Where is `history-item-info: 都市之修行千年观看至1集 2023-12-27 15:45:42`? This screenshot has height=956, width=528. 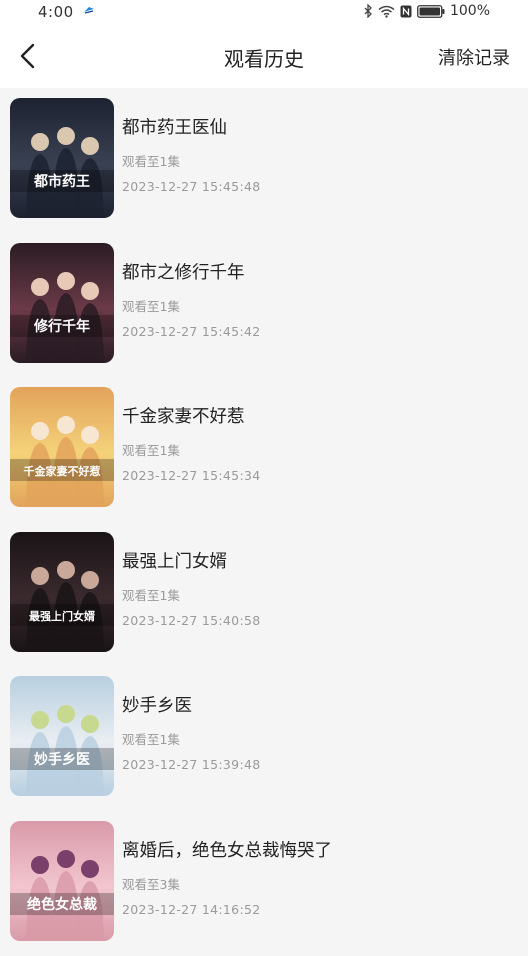 history-item-info: 都市之修行千年观看至1集 2023-12-27 15:45:42 is located at coordinates (191, 299).